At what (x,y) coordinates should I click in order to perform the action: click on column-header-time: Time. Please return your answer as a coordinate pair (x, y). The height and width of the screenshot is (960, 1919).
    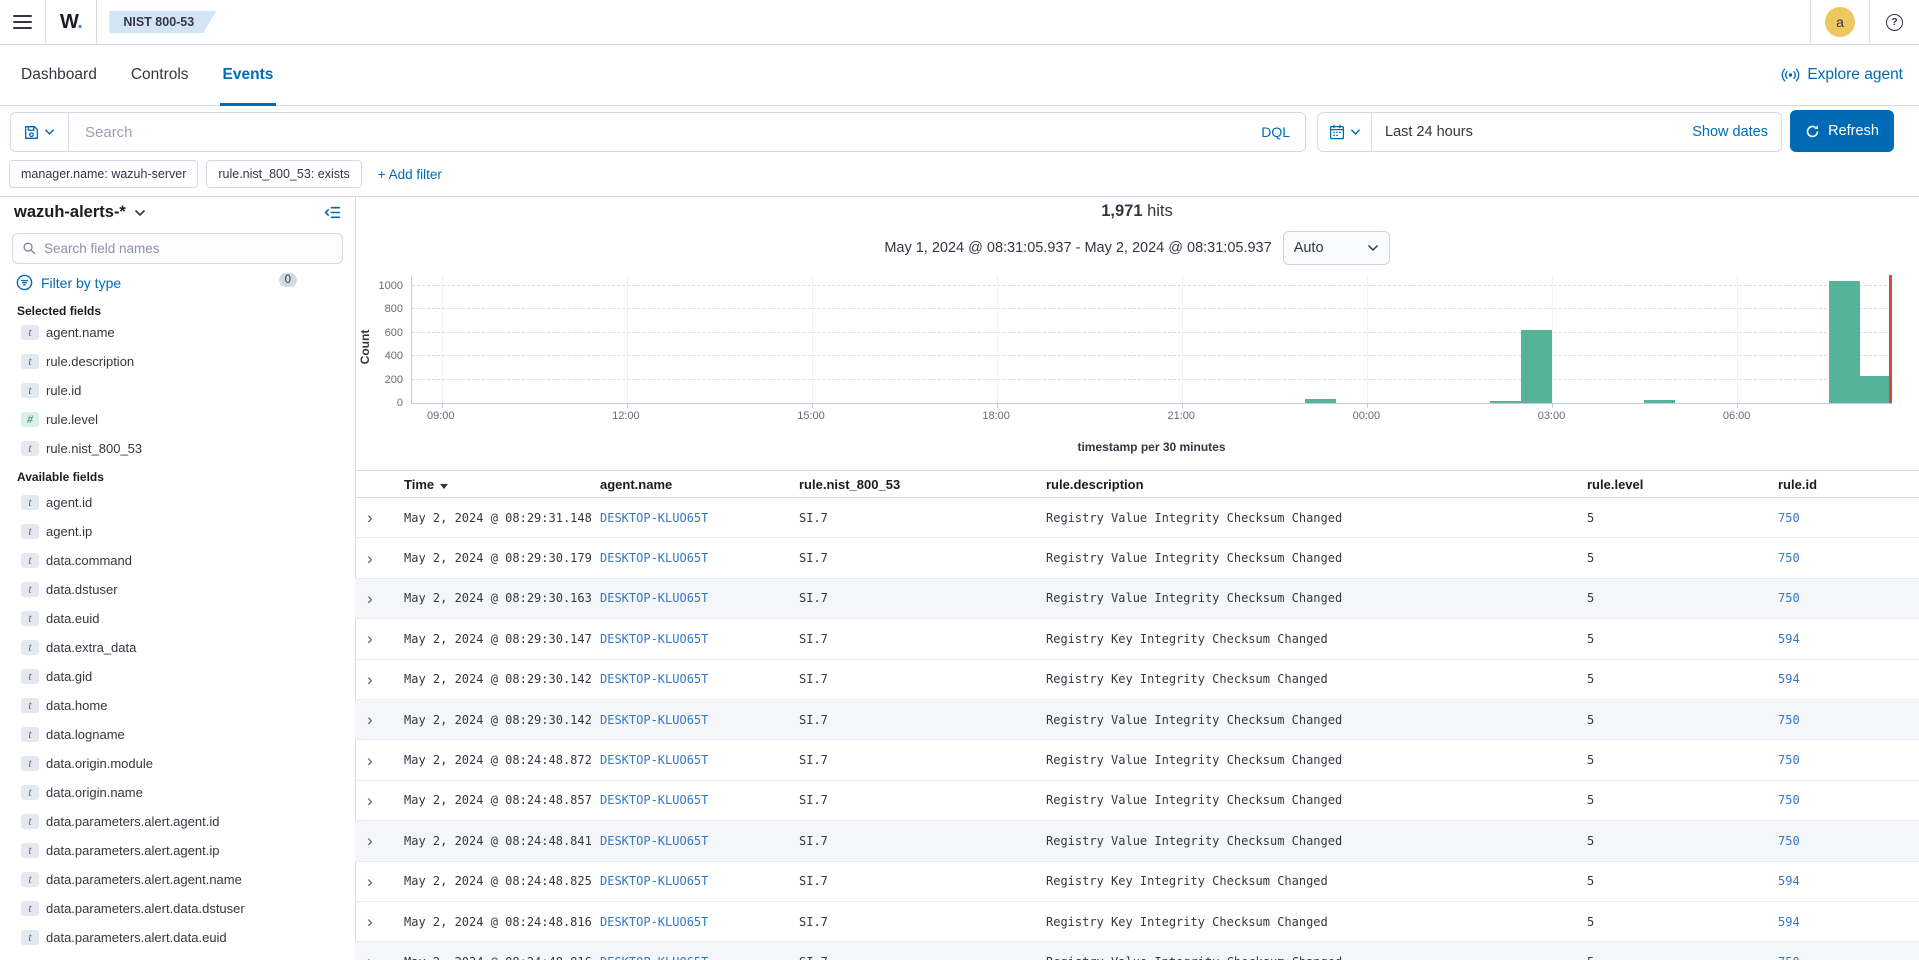
    Looking at the image, I should click on (502, 484).